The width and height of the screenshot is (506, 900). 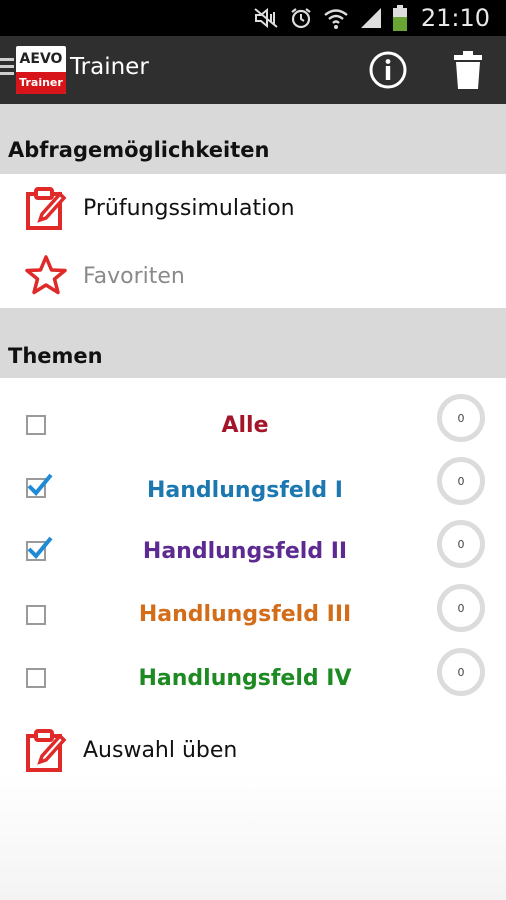 What do you see at coordinates (41, 83) in the screenshot?
I see `logo-text-bottom: Trainer` at bounding box center [41, 83].